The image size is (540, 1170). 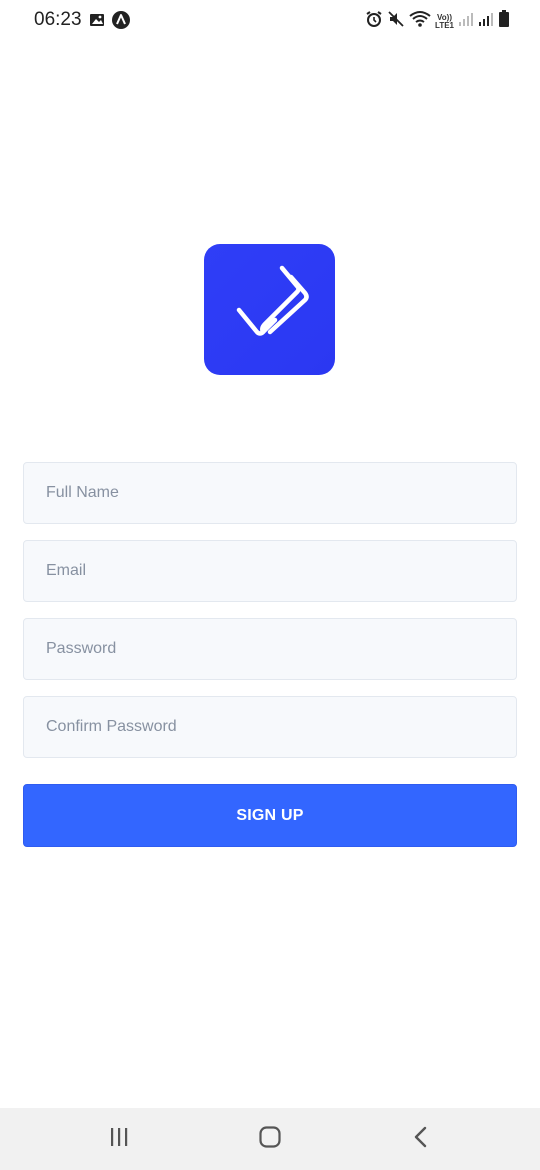 I want to click on back-icon, so click(x=421, y=1139).